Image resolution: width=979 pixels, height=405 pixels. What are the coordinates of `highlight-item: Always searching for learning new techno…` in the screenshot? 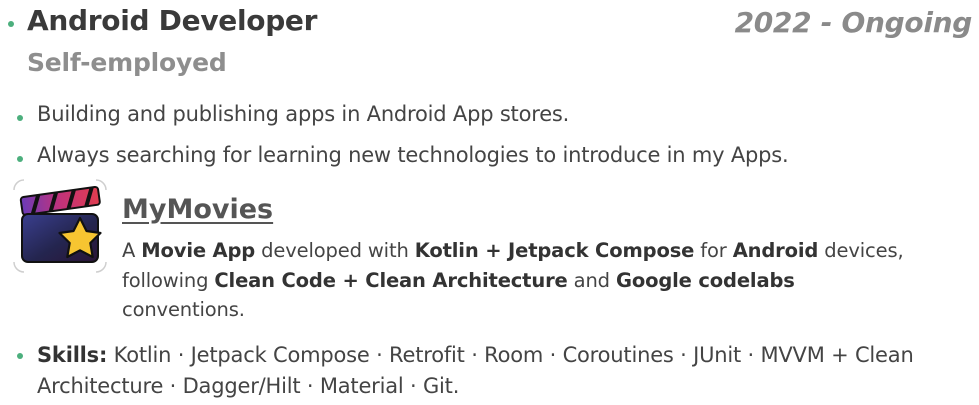 It's located at (413, 155).